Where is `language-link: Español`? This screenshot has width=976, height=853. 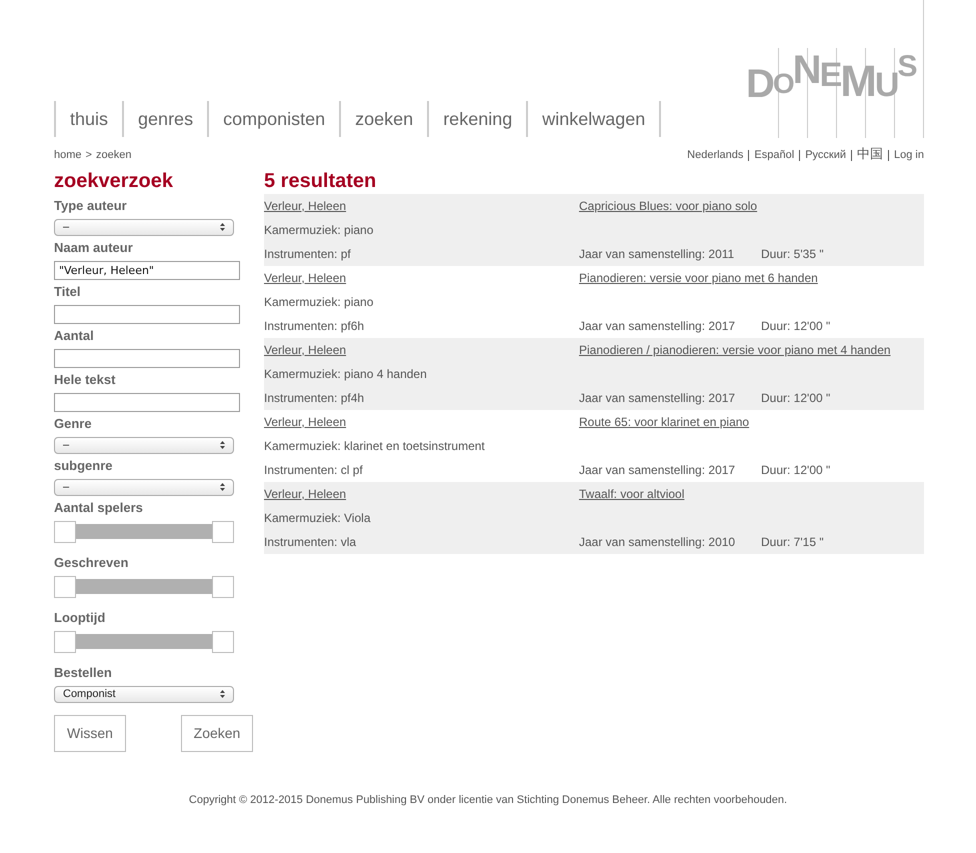
language-link: Español is located at coordinates (774, 155).